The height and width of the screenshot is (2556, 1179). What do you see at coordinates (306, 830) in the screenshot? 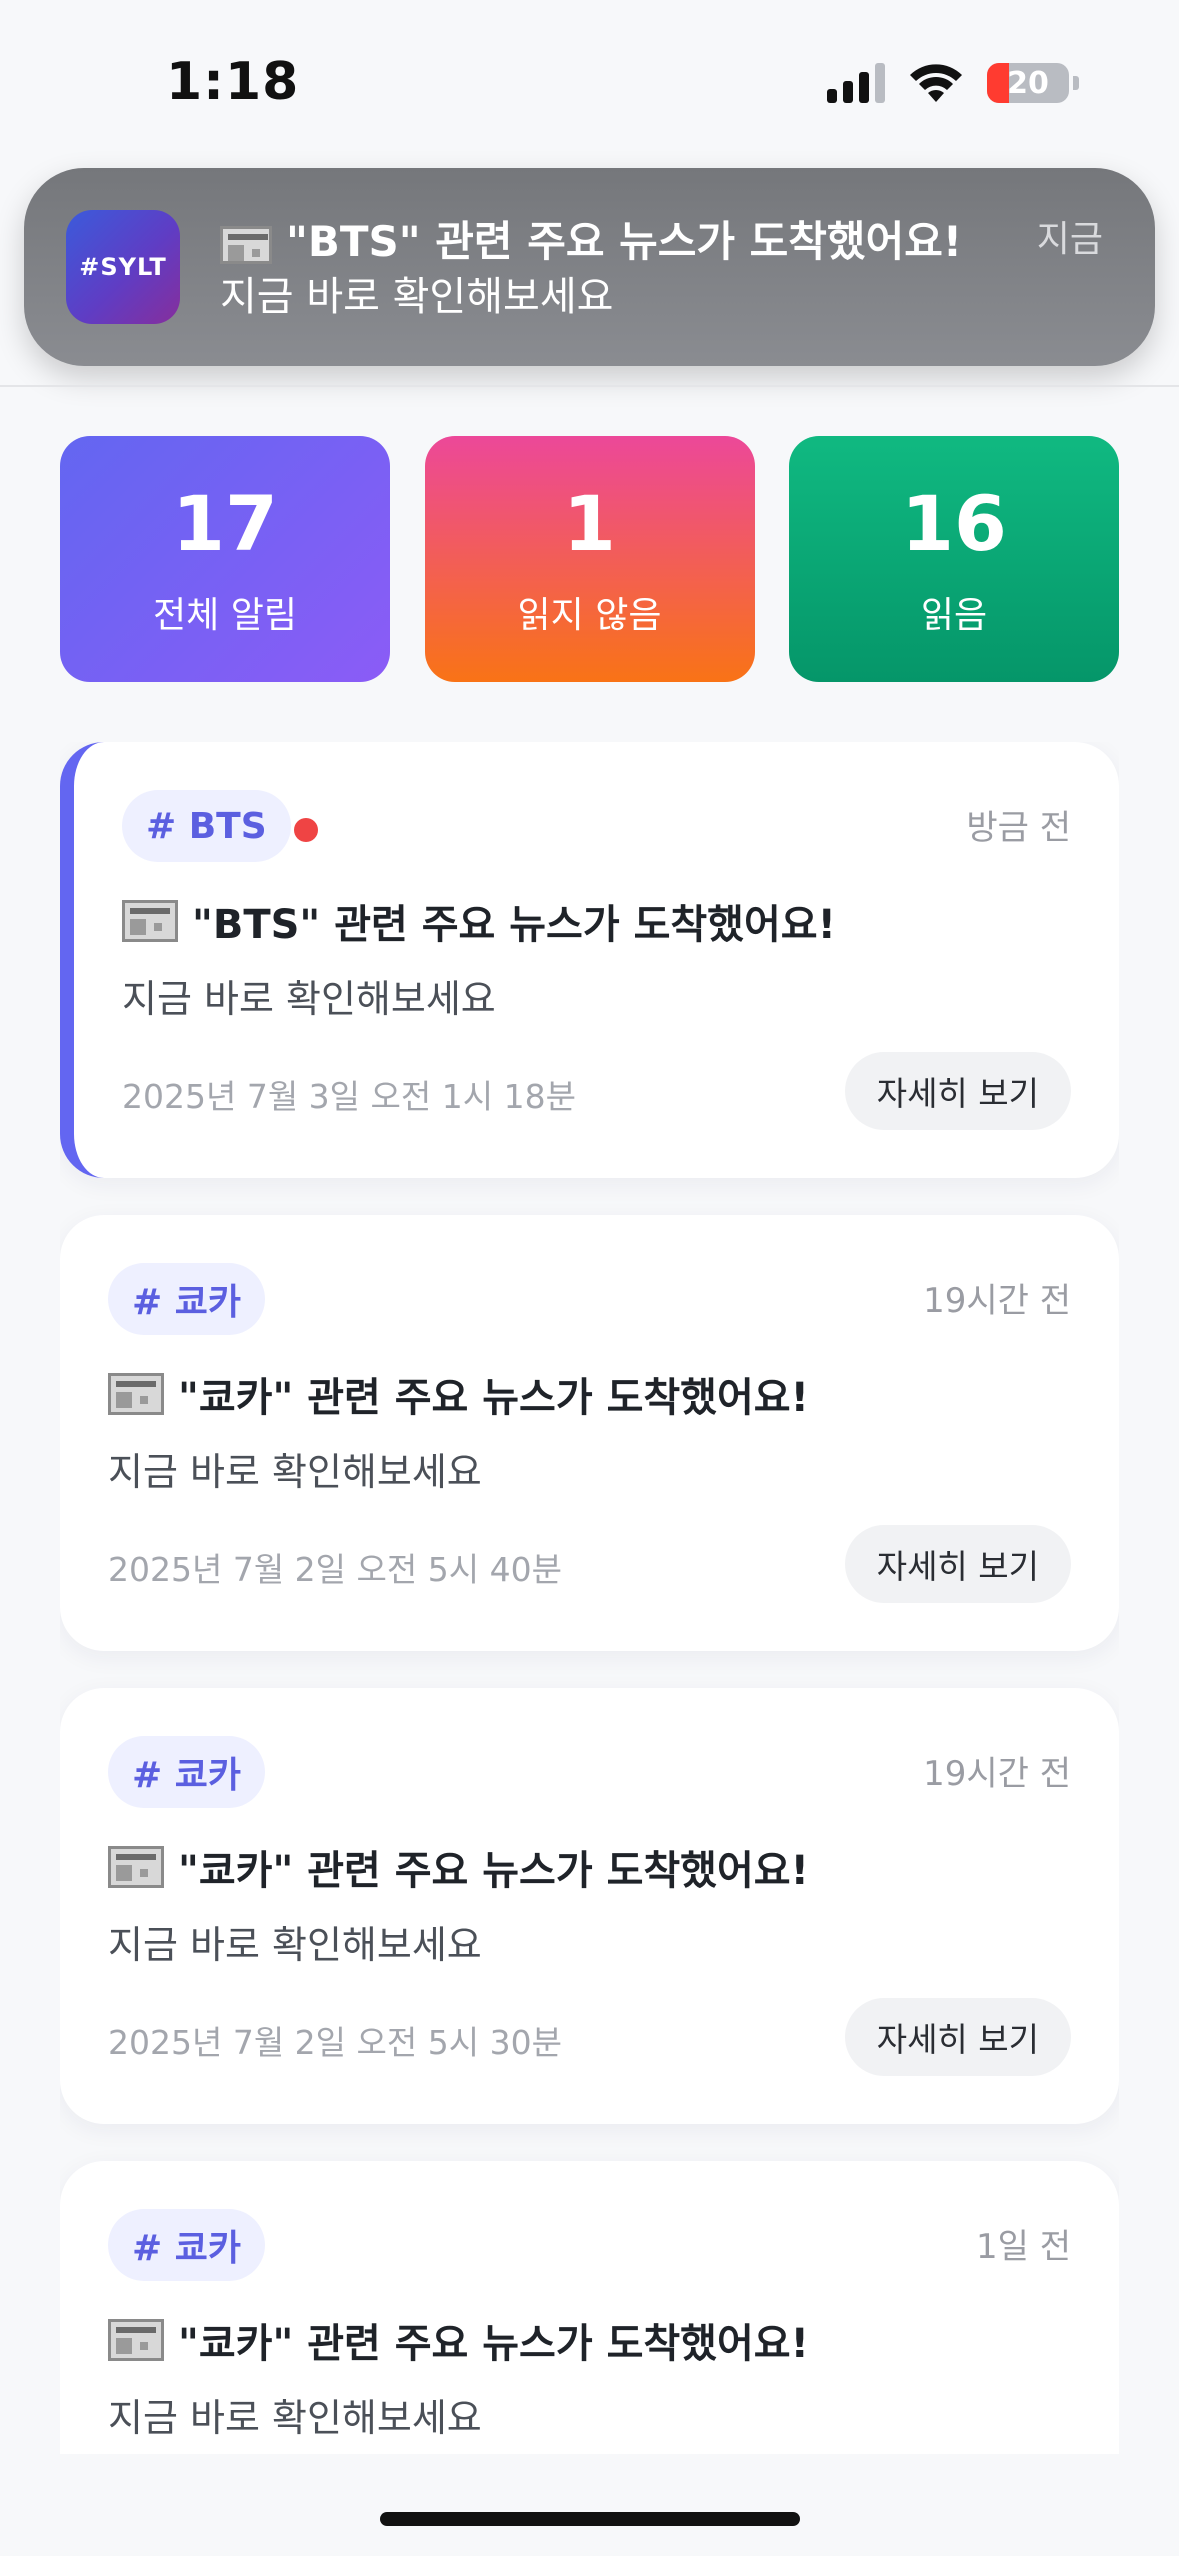
I see `unread-dot-icon` at bounding box center [306, 830].